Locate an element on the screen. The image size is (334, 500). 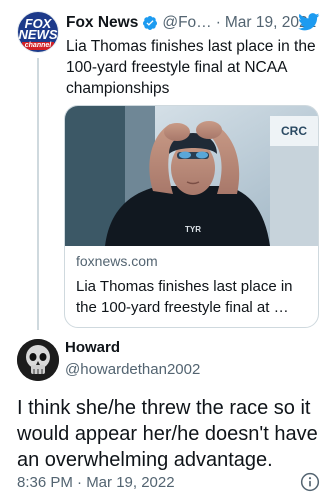
info-icon is located at coordinates (310, 482).